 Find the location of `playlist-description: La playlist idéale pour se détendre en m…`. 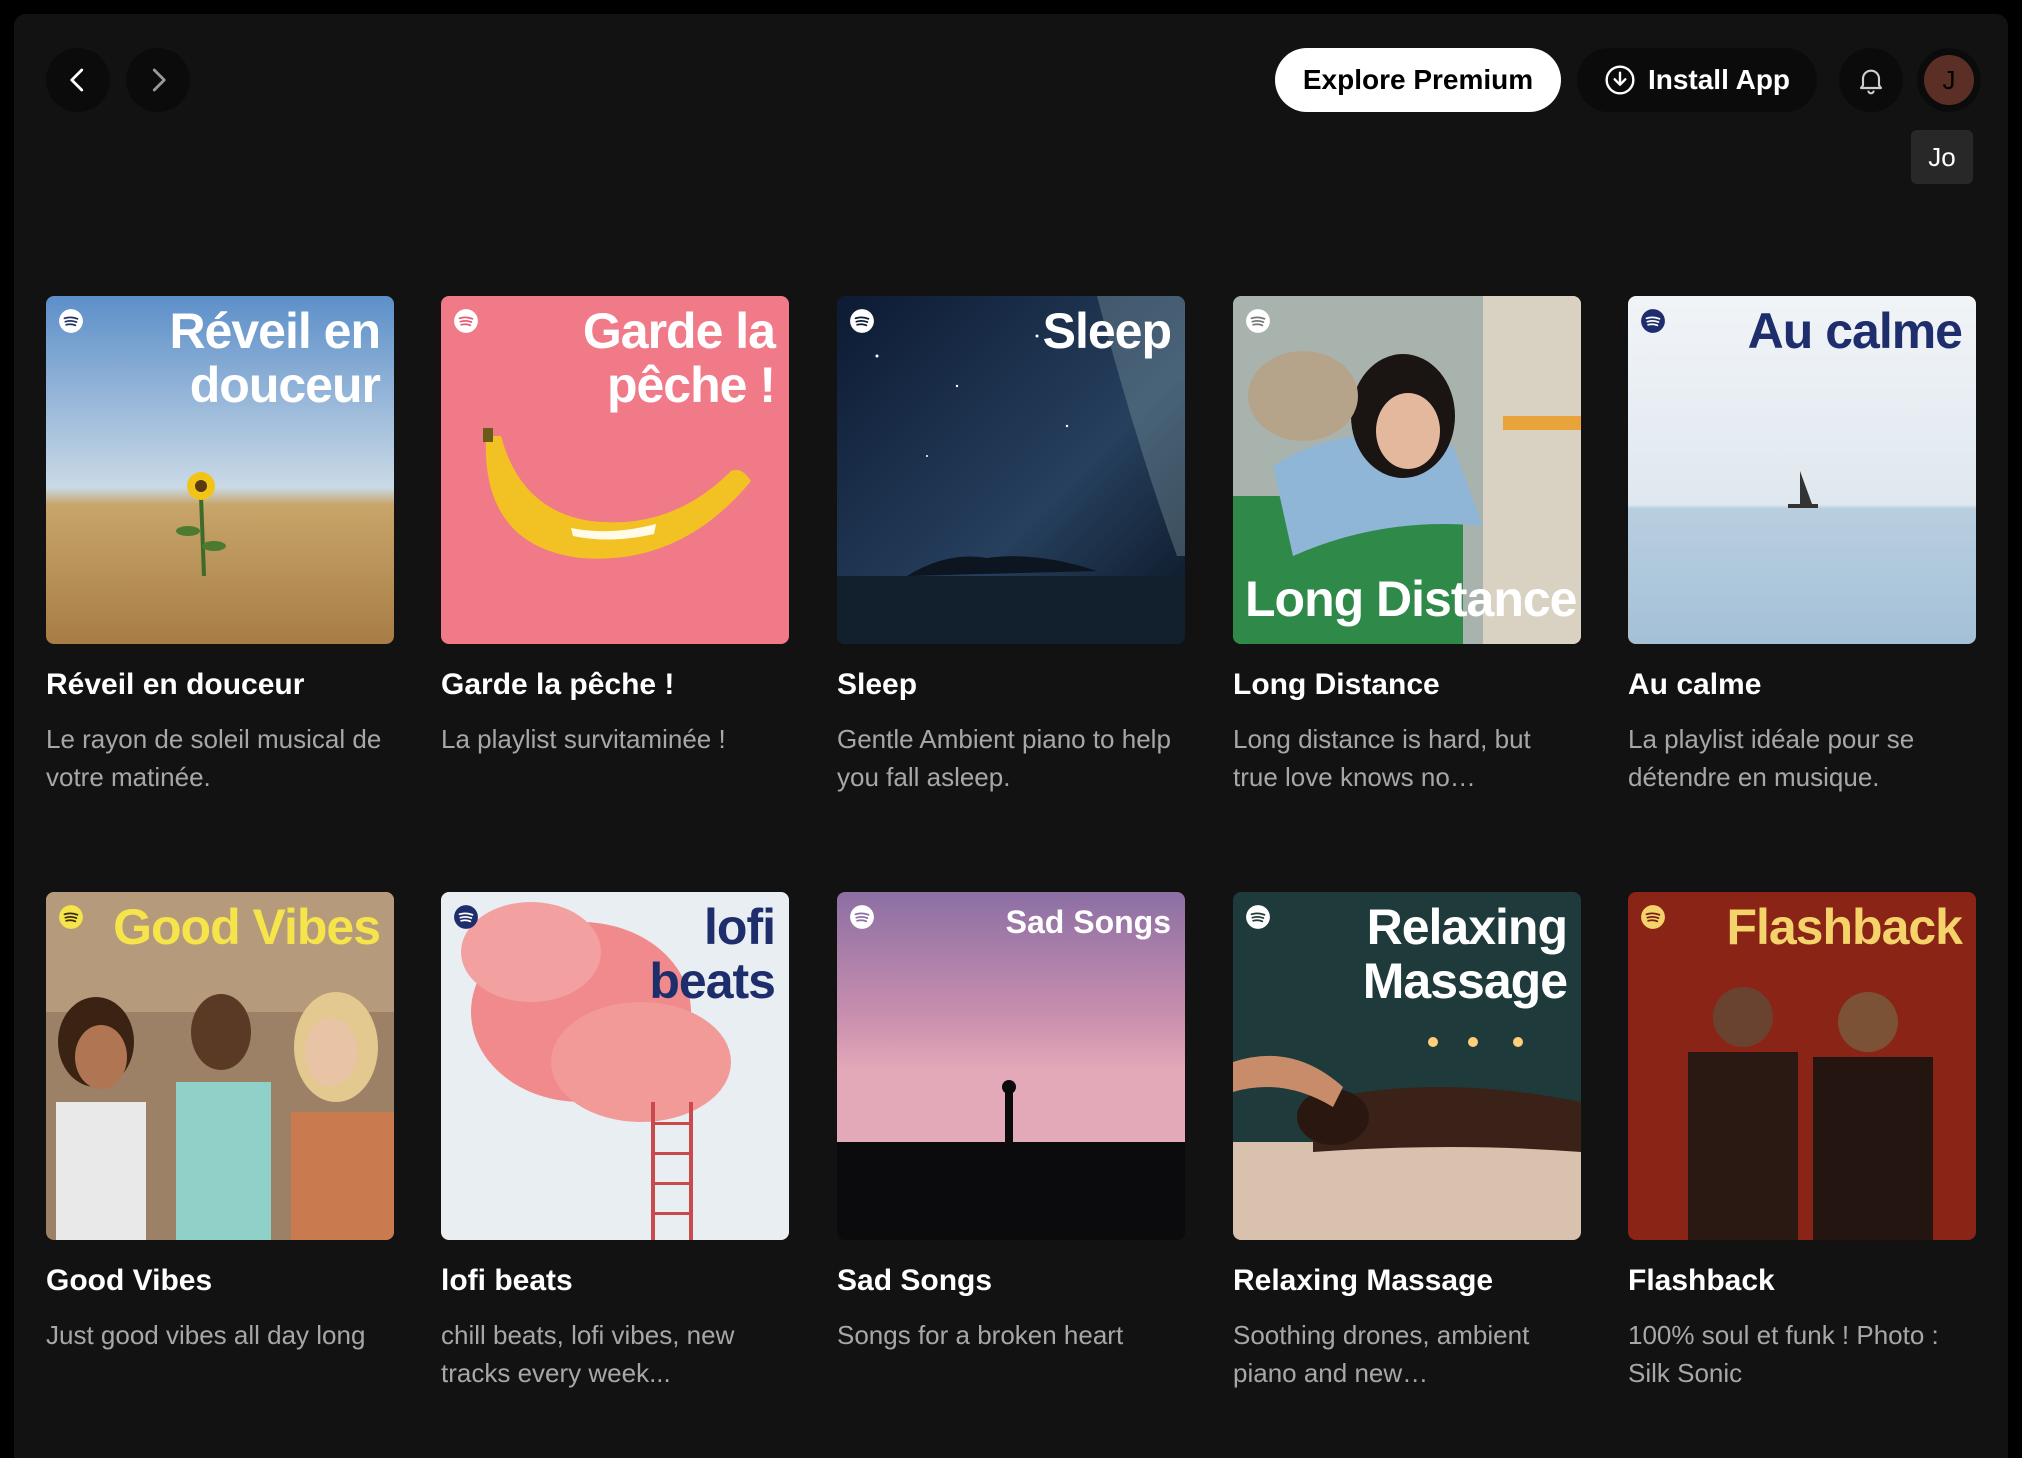

playlist-description: La playlist idéale pour se détendre en m… is located at coordinates (1771, 758).